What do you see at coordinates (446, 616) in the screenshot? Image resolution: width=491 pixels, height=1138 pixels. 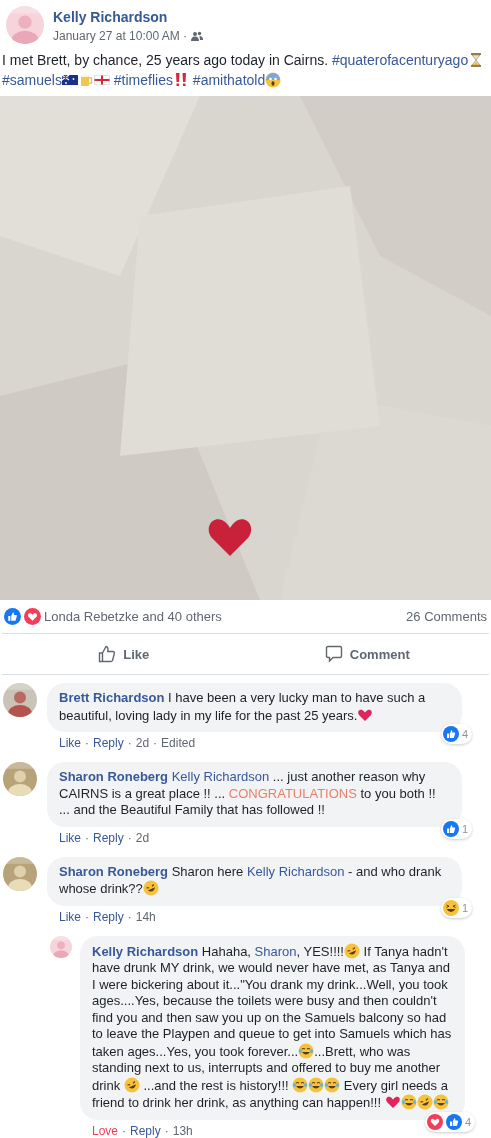 I see `comment-count: 26 Comments` at bounding box center [446, 616].